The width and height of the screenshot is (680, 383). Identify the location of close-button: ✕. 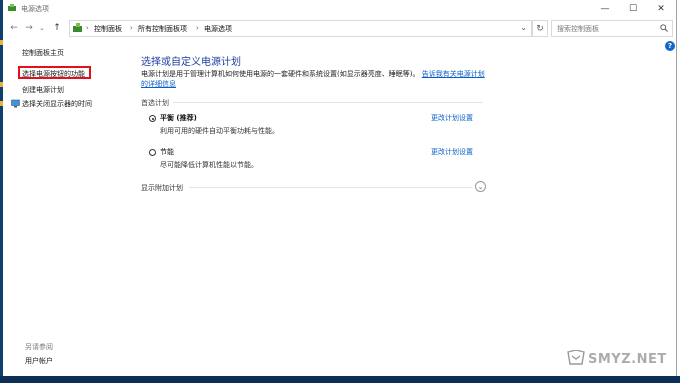
(661, 8).